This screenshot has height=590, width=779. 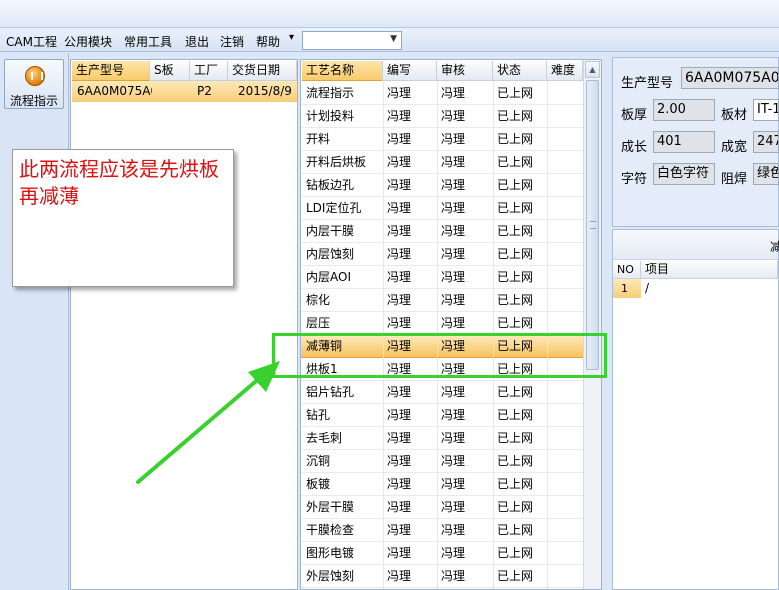 What do you see at coordinates (262, 71) in the screenshot?
I see `order-col-date: 交货日期` at bounding box center [262, 71].